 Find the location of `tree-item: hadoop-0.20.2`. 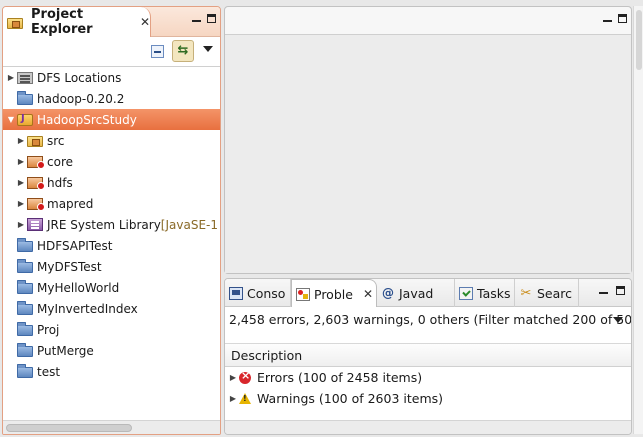

tree-item: hadoop-0.20.2 is located at coordinates (111, 98).